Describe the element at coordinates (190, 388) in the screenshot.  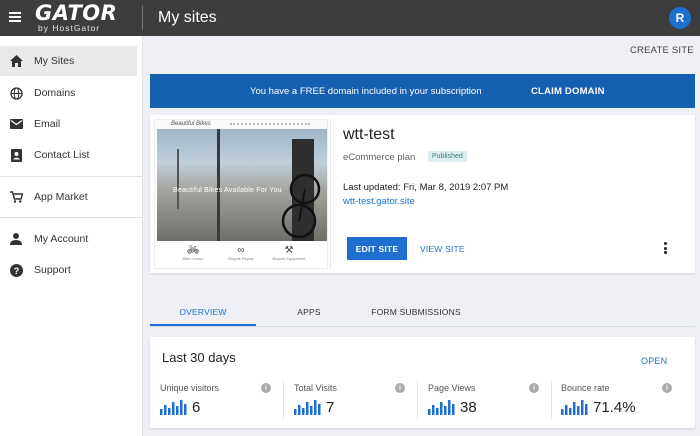
I see `metric-label: Unique visitors` at that location.